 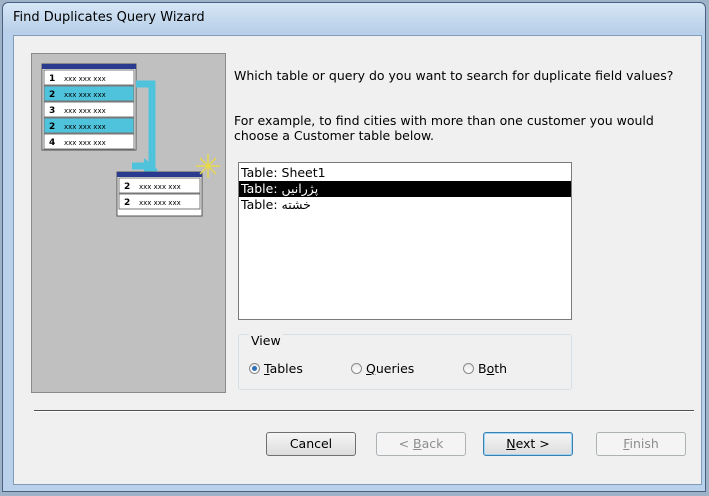 I want to click on radio-queries-indicator, so click(x=356, y=368).